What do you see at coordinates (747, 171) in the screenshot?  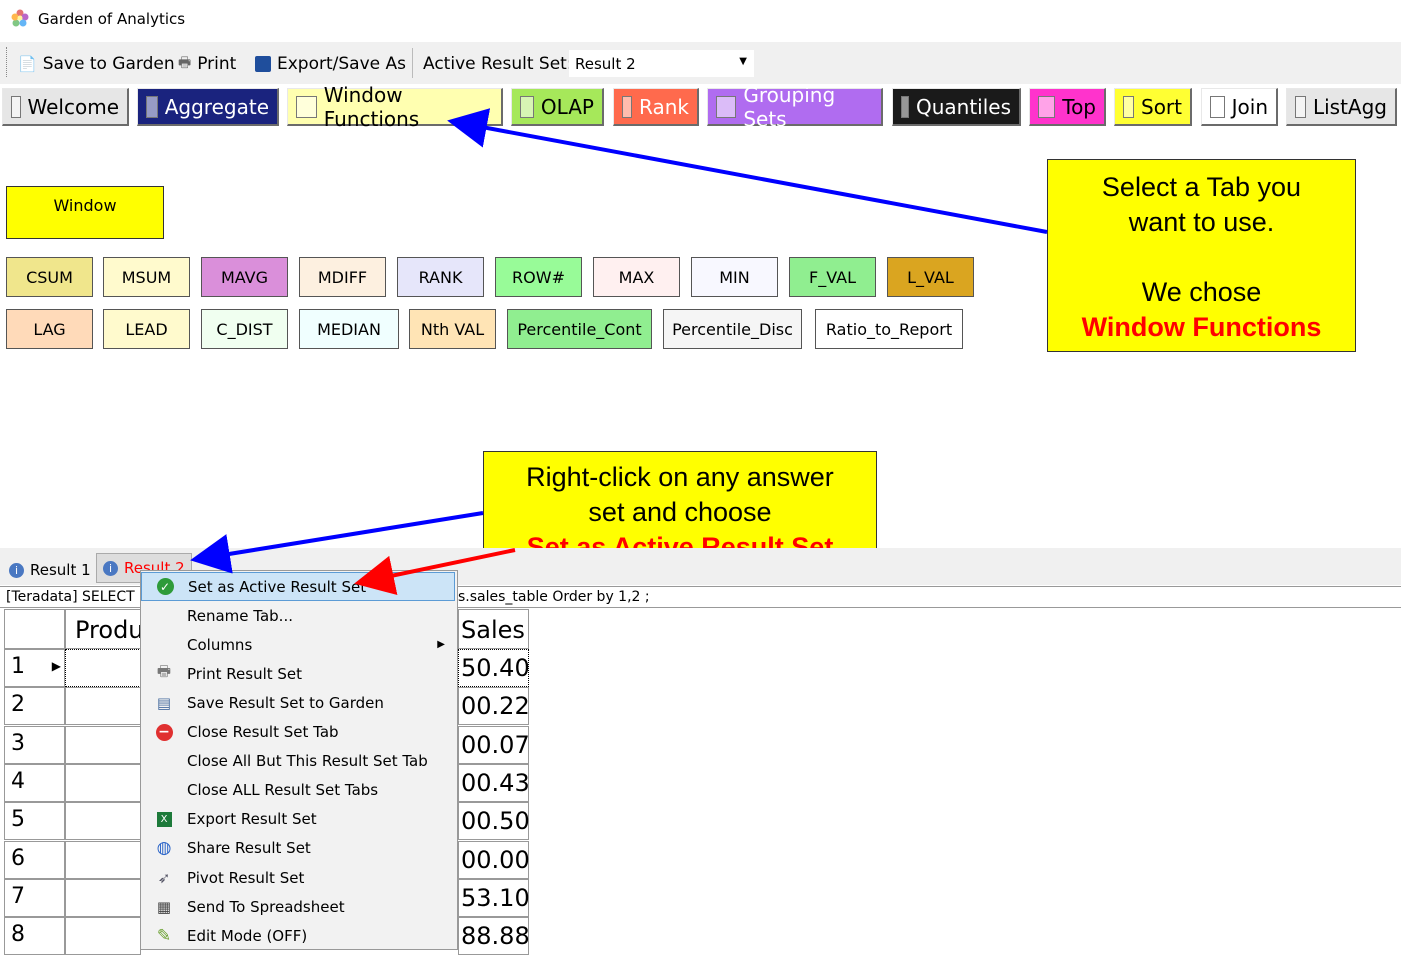 I see `arrow-to-window-tab` at bounding box center [747, 171].